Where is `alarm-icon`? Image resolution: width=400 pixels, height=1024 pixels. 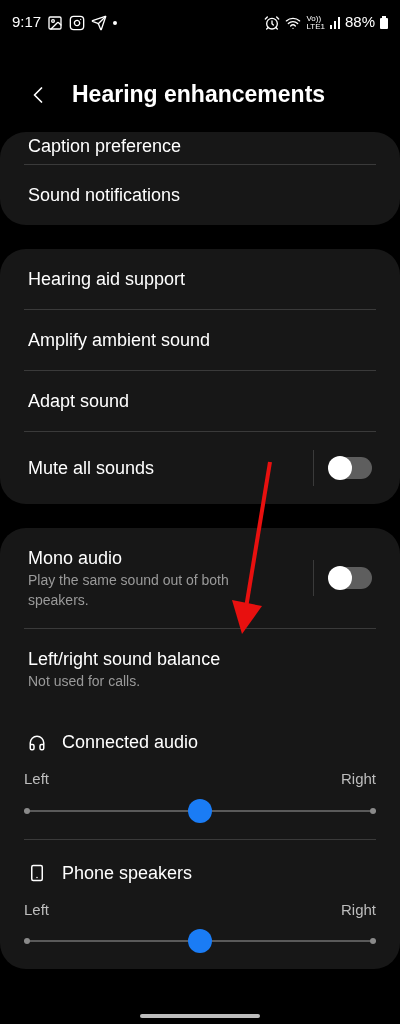 alarm-icon is located at coordinates (272, 22).